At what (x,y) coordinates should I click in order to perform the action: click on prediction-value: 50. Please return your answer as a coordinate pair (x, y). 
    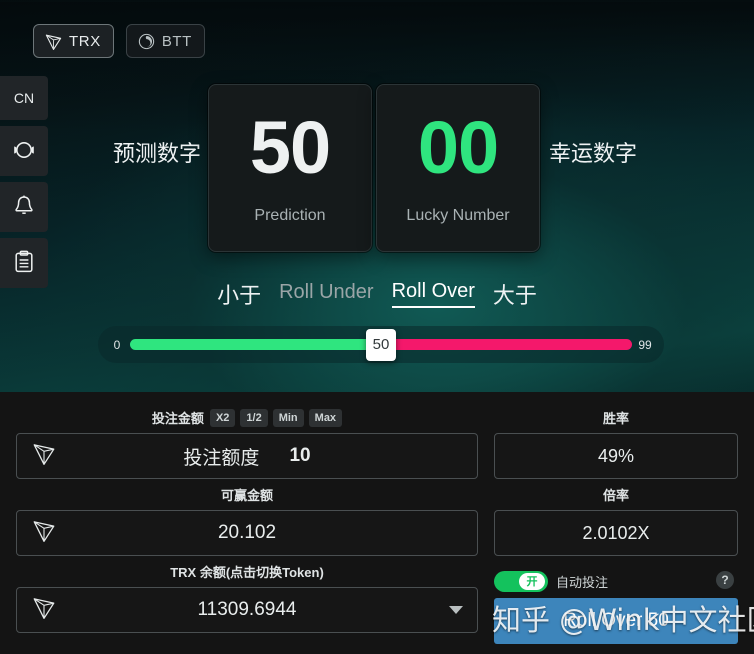
    Looking at the image, I should click on (290, 147).